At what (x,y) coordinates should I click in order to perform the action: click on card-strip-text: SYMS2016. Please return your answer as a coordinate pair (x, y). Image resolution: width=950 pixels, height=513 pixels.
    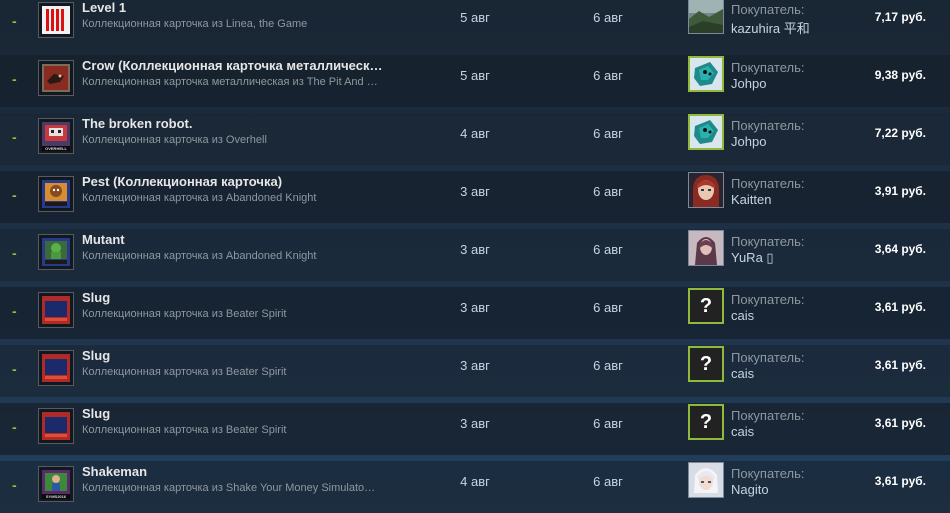
    Looking at the image, I should click on (56, 496).